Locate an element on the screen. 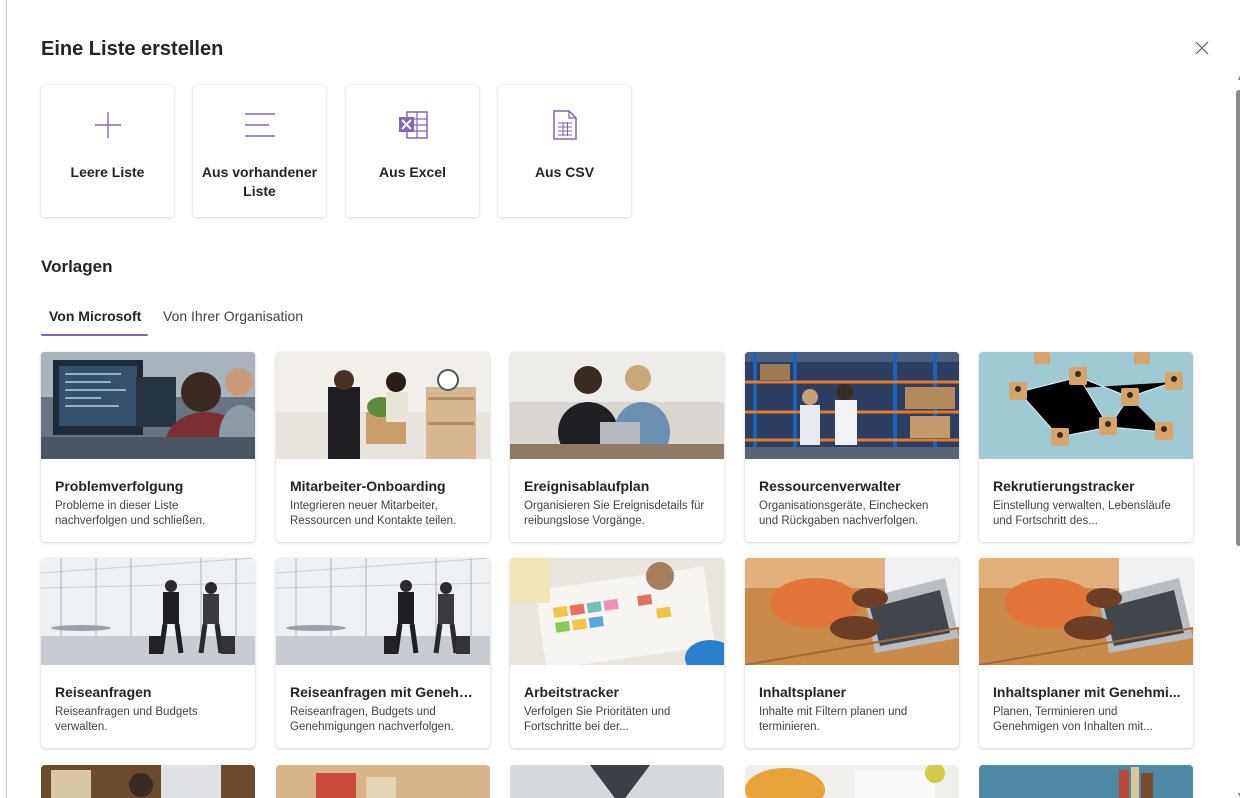 Image resolution: width=1248 pixels, height=798 pixels. bookshelf-photo is located at coordinates (148, 781).